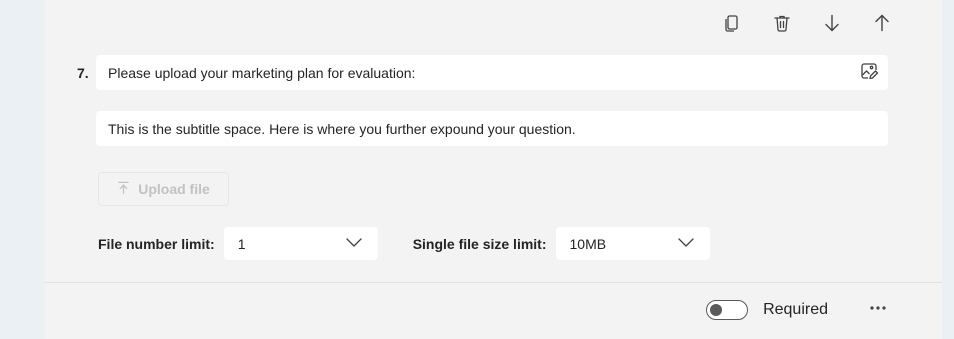 Image resolution: width=954 pixels, height=339 pixels. I want to click on required-toggle, so click(727, 310).